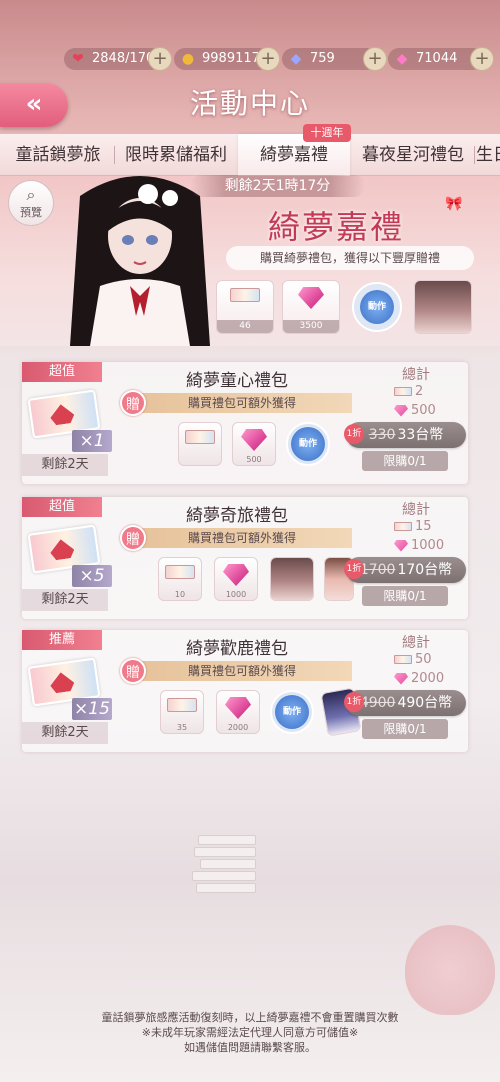 The height and width of the screenshot is (1082, 500). Describe the element at coordinates (375, 59) in the screenshot. I see `add-diamond-button: +` at that location.